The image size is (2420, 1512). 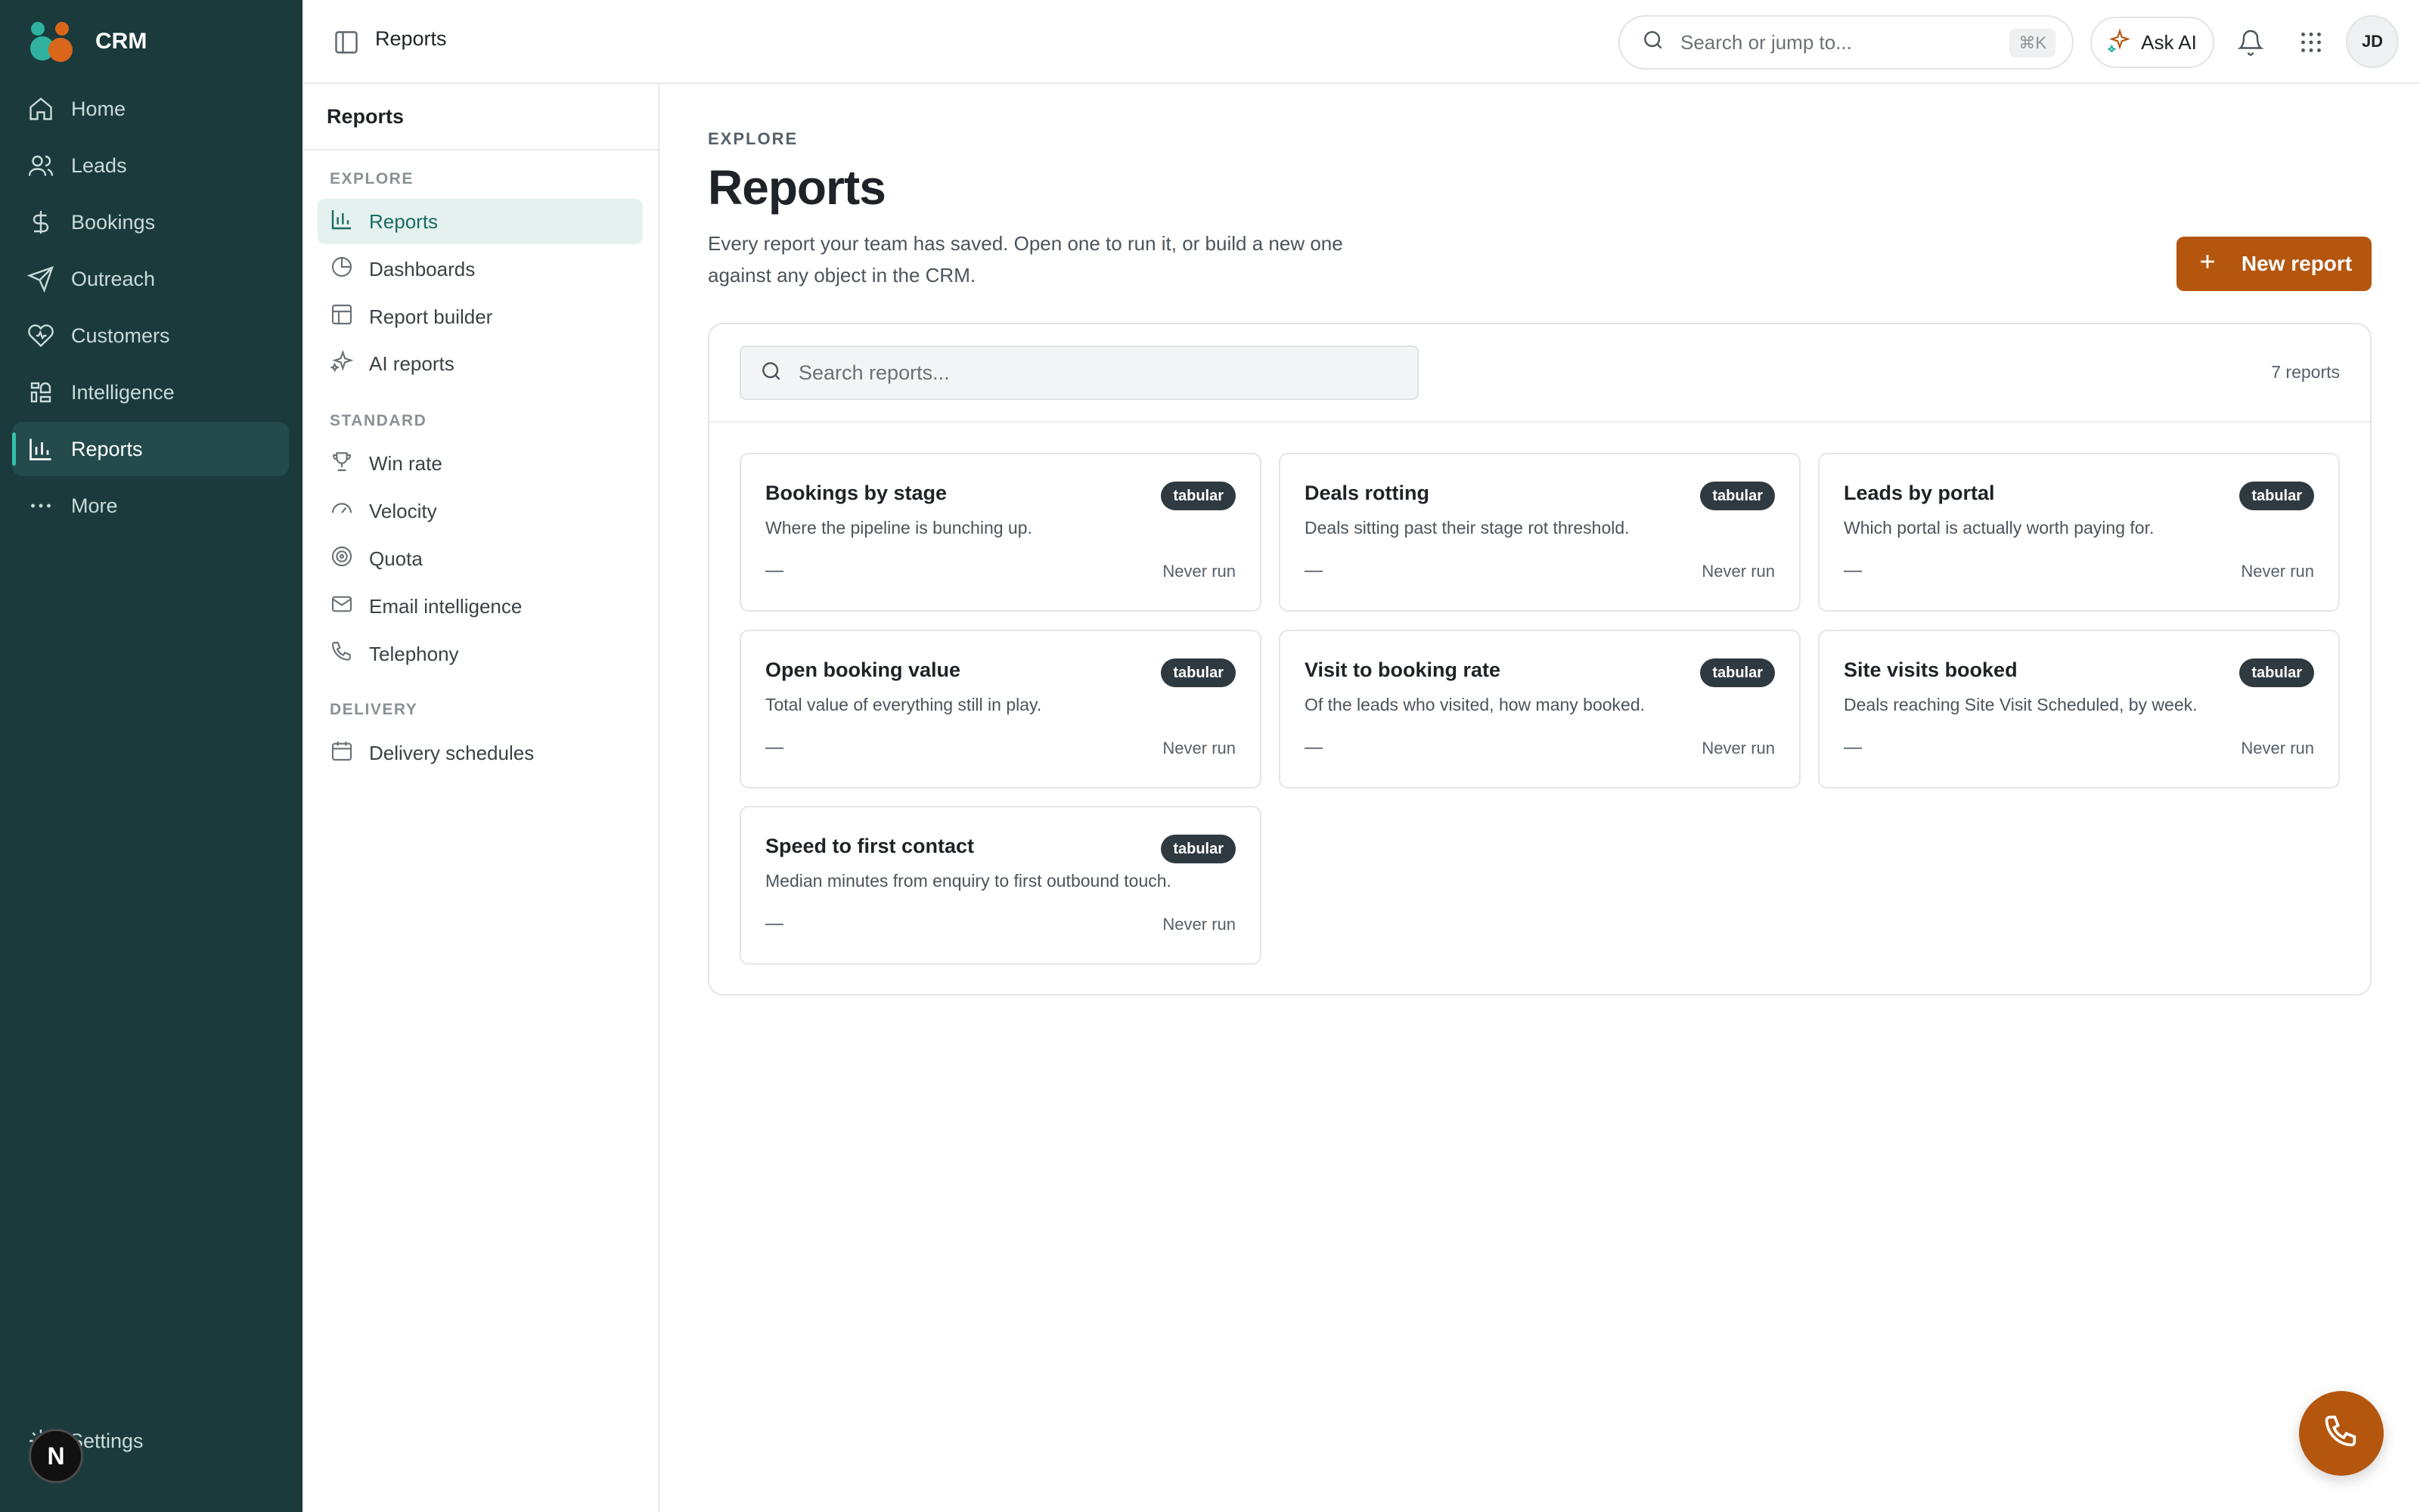 What do you see at coordinates (2169, 42) in the screenshot?
I see `ask-ai-label: Ask AI` at bounding box center [2169, 42].